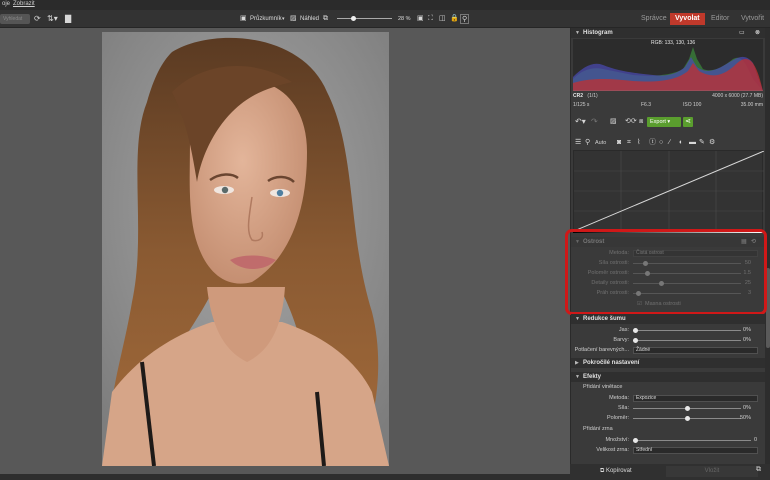 This screenshot has width=770, height=480. I want to click on undo-icon: ↶▾, so click(580, 122).